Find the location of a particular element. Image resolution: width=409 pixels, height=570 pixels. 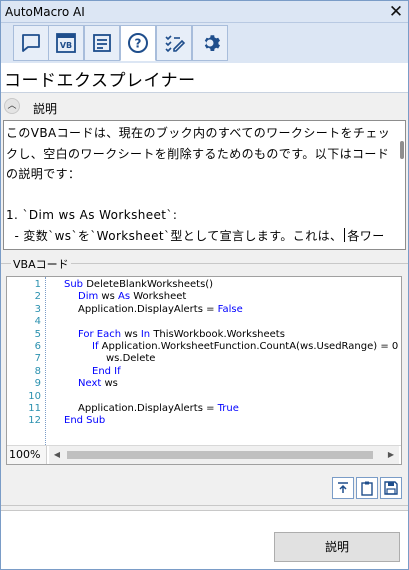

code-line: Application.DisplayAlerts = False is located at coordinates (160, 309).